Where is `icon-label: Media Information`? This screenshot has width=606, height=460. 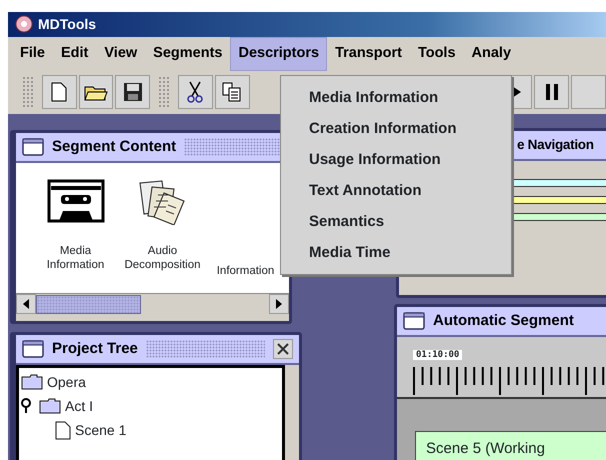
icon-label: Media Information is located at coordinates (75, 259).